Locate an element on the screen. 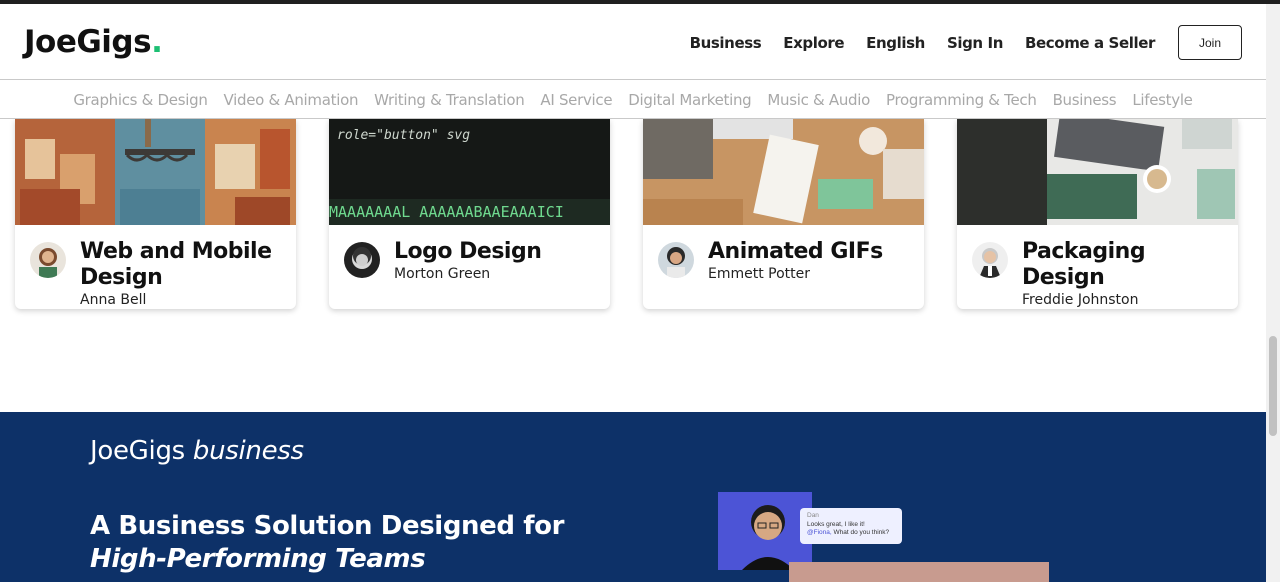 This screenshot has width=1280, height=582. project-card: Packaging Design Freddie Johnston is located at coordinates (1097, 214).